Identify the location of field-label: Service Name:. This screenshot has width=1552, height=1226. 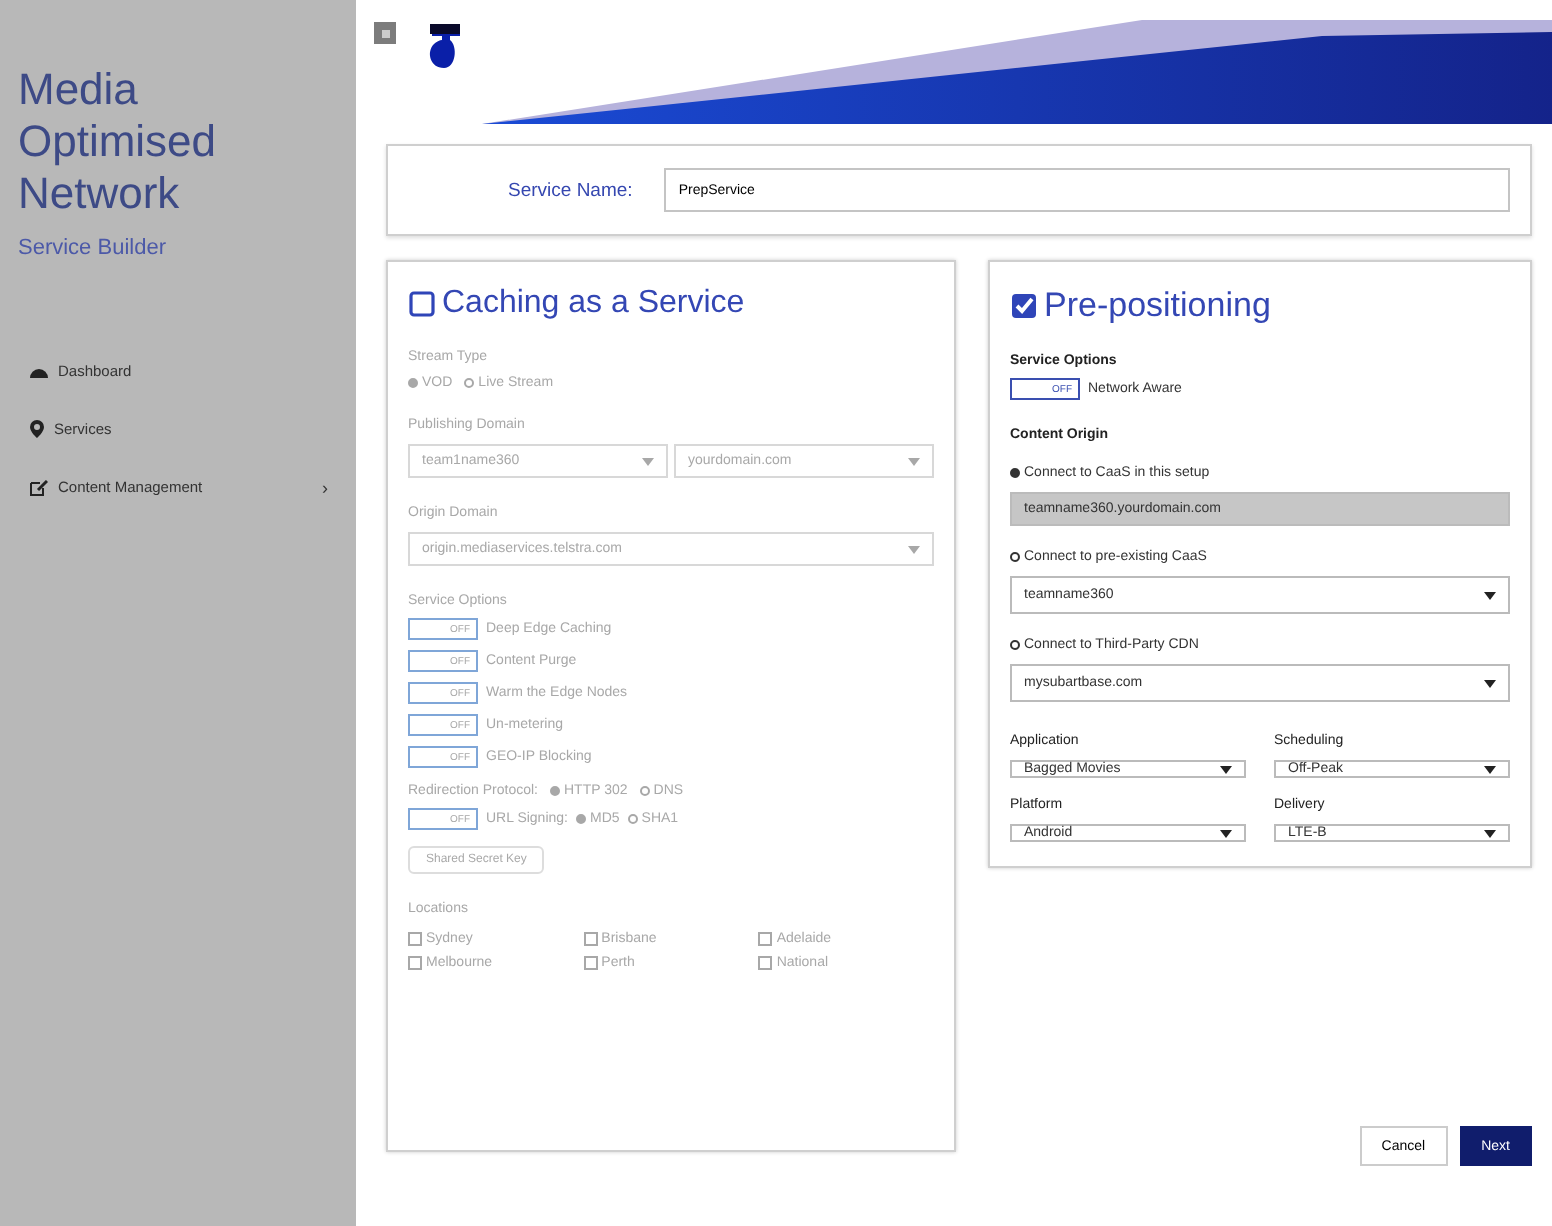
(570, 190).